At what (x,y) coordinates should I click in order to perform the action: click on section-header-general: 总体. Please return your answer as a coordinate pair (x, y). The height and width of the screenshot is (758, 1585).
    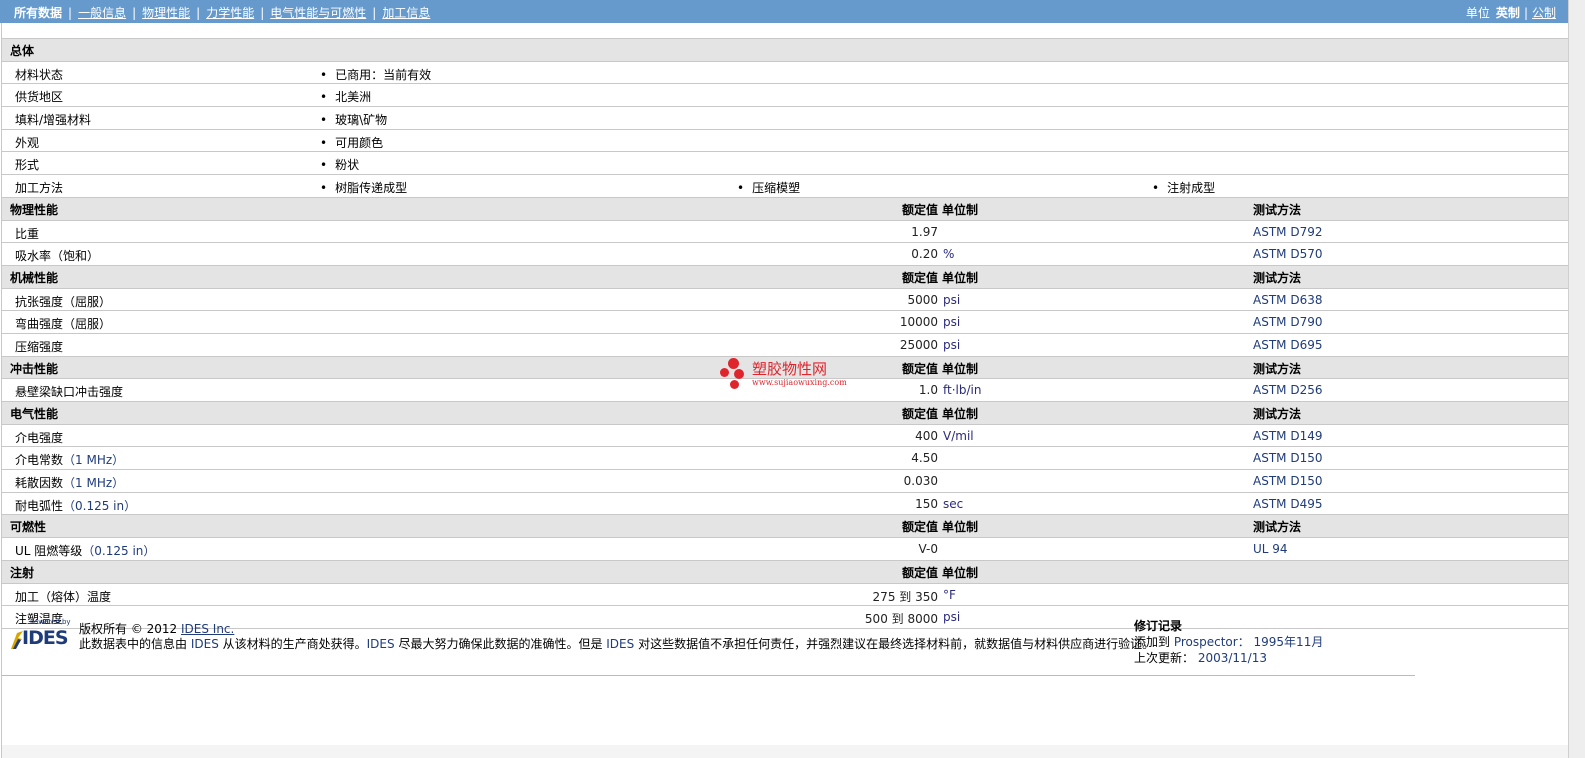
    Looking at the image, I should click on (785, 50).